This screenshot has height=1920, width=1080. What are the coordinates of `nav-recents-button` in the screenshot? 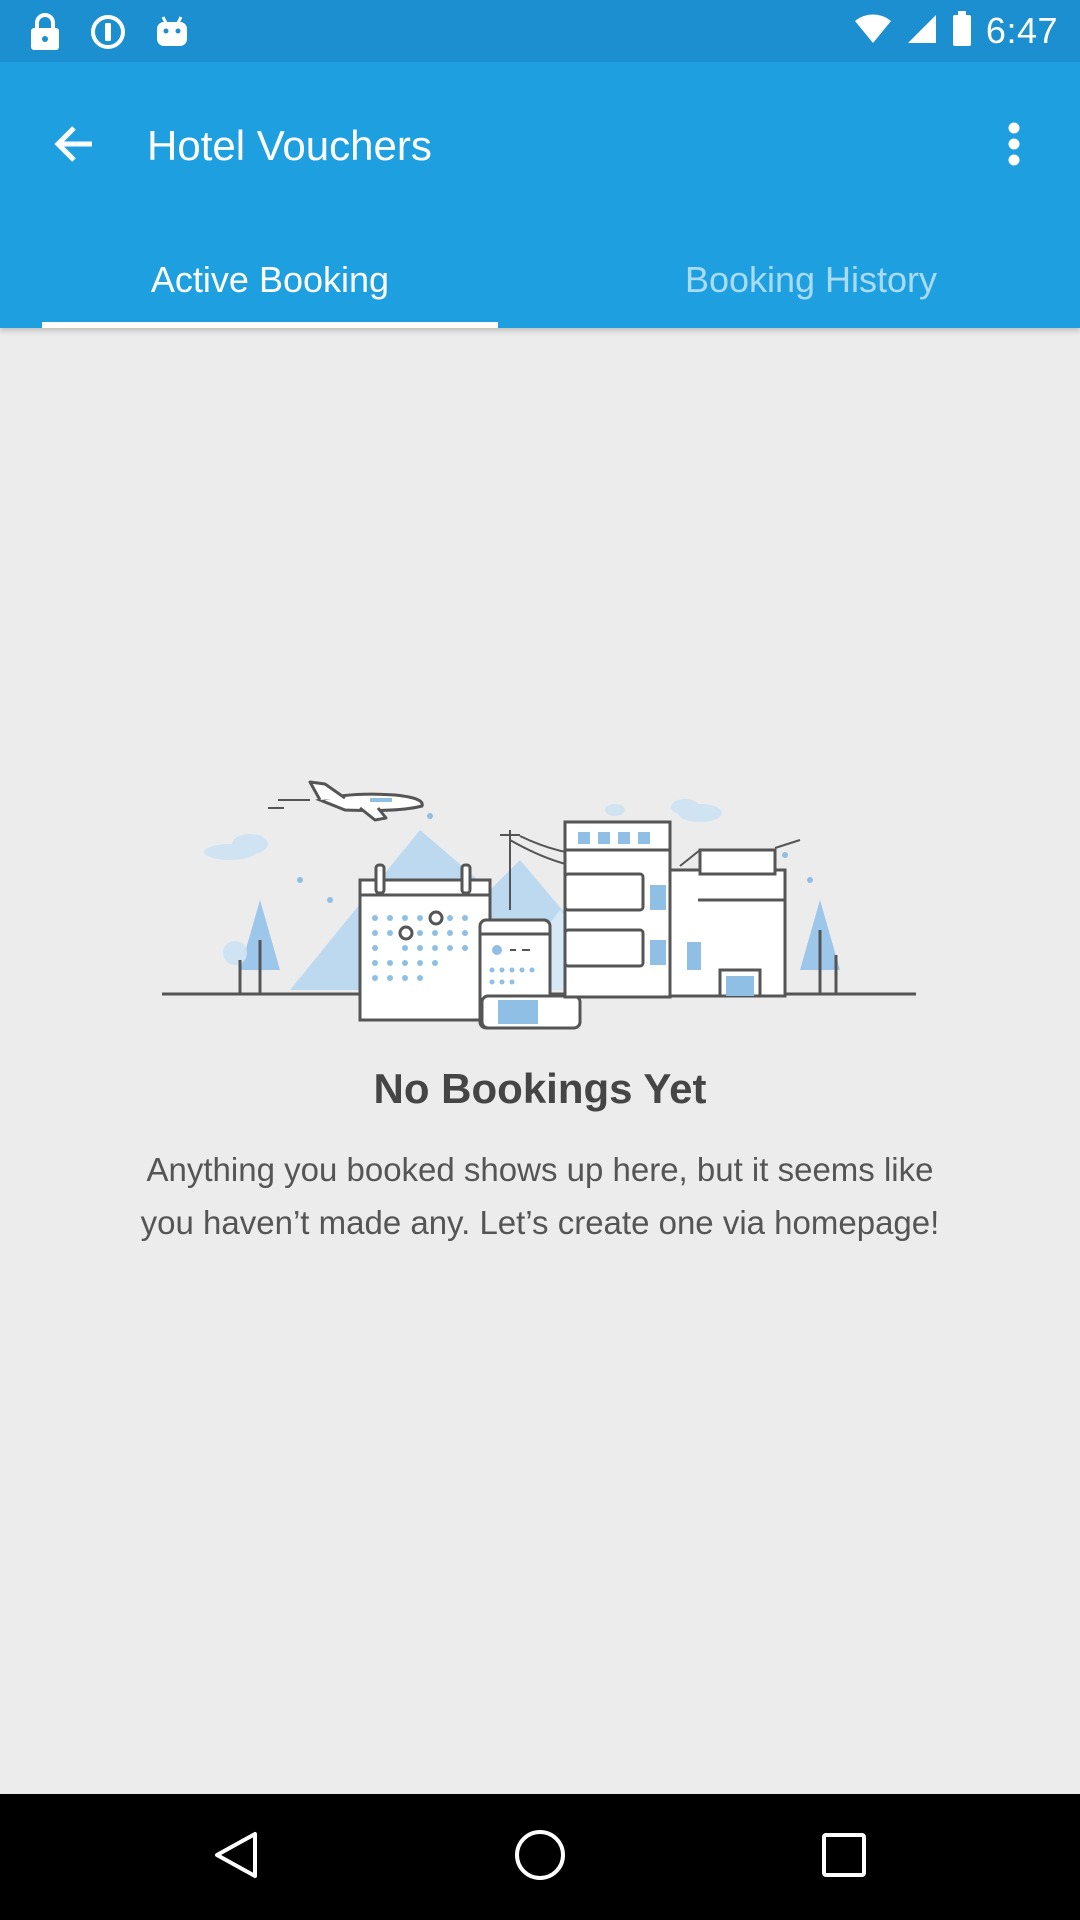 It's located at (844, 1857).